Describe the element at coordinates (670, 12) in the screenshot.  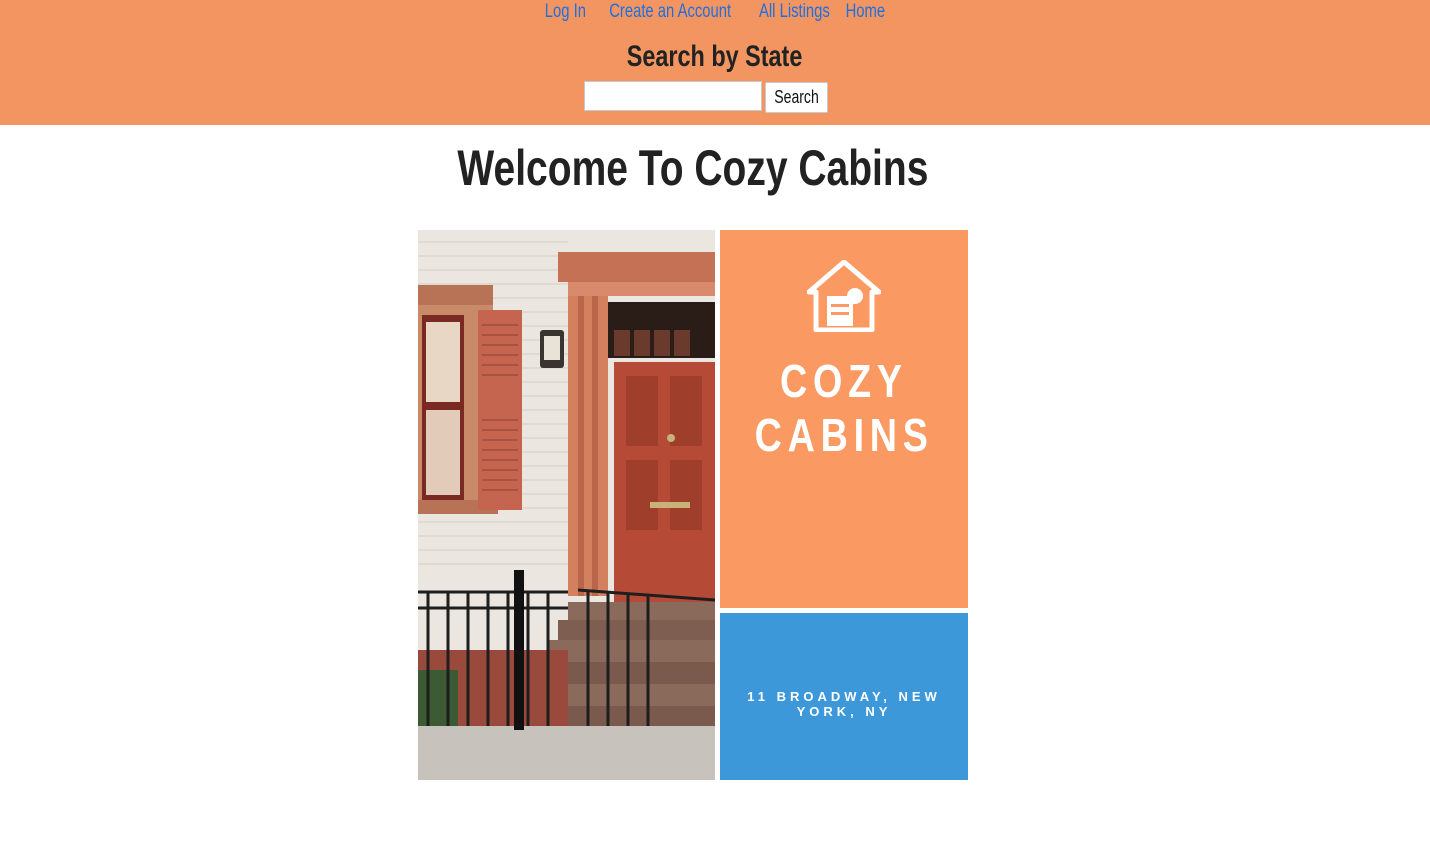
I see `nav-link-create-account: Create an Account` at that location.